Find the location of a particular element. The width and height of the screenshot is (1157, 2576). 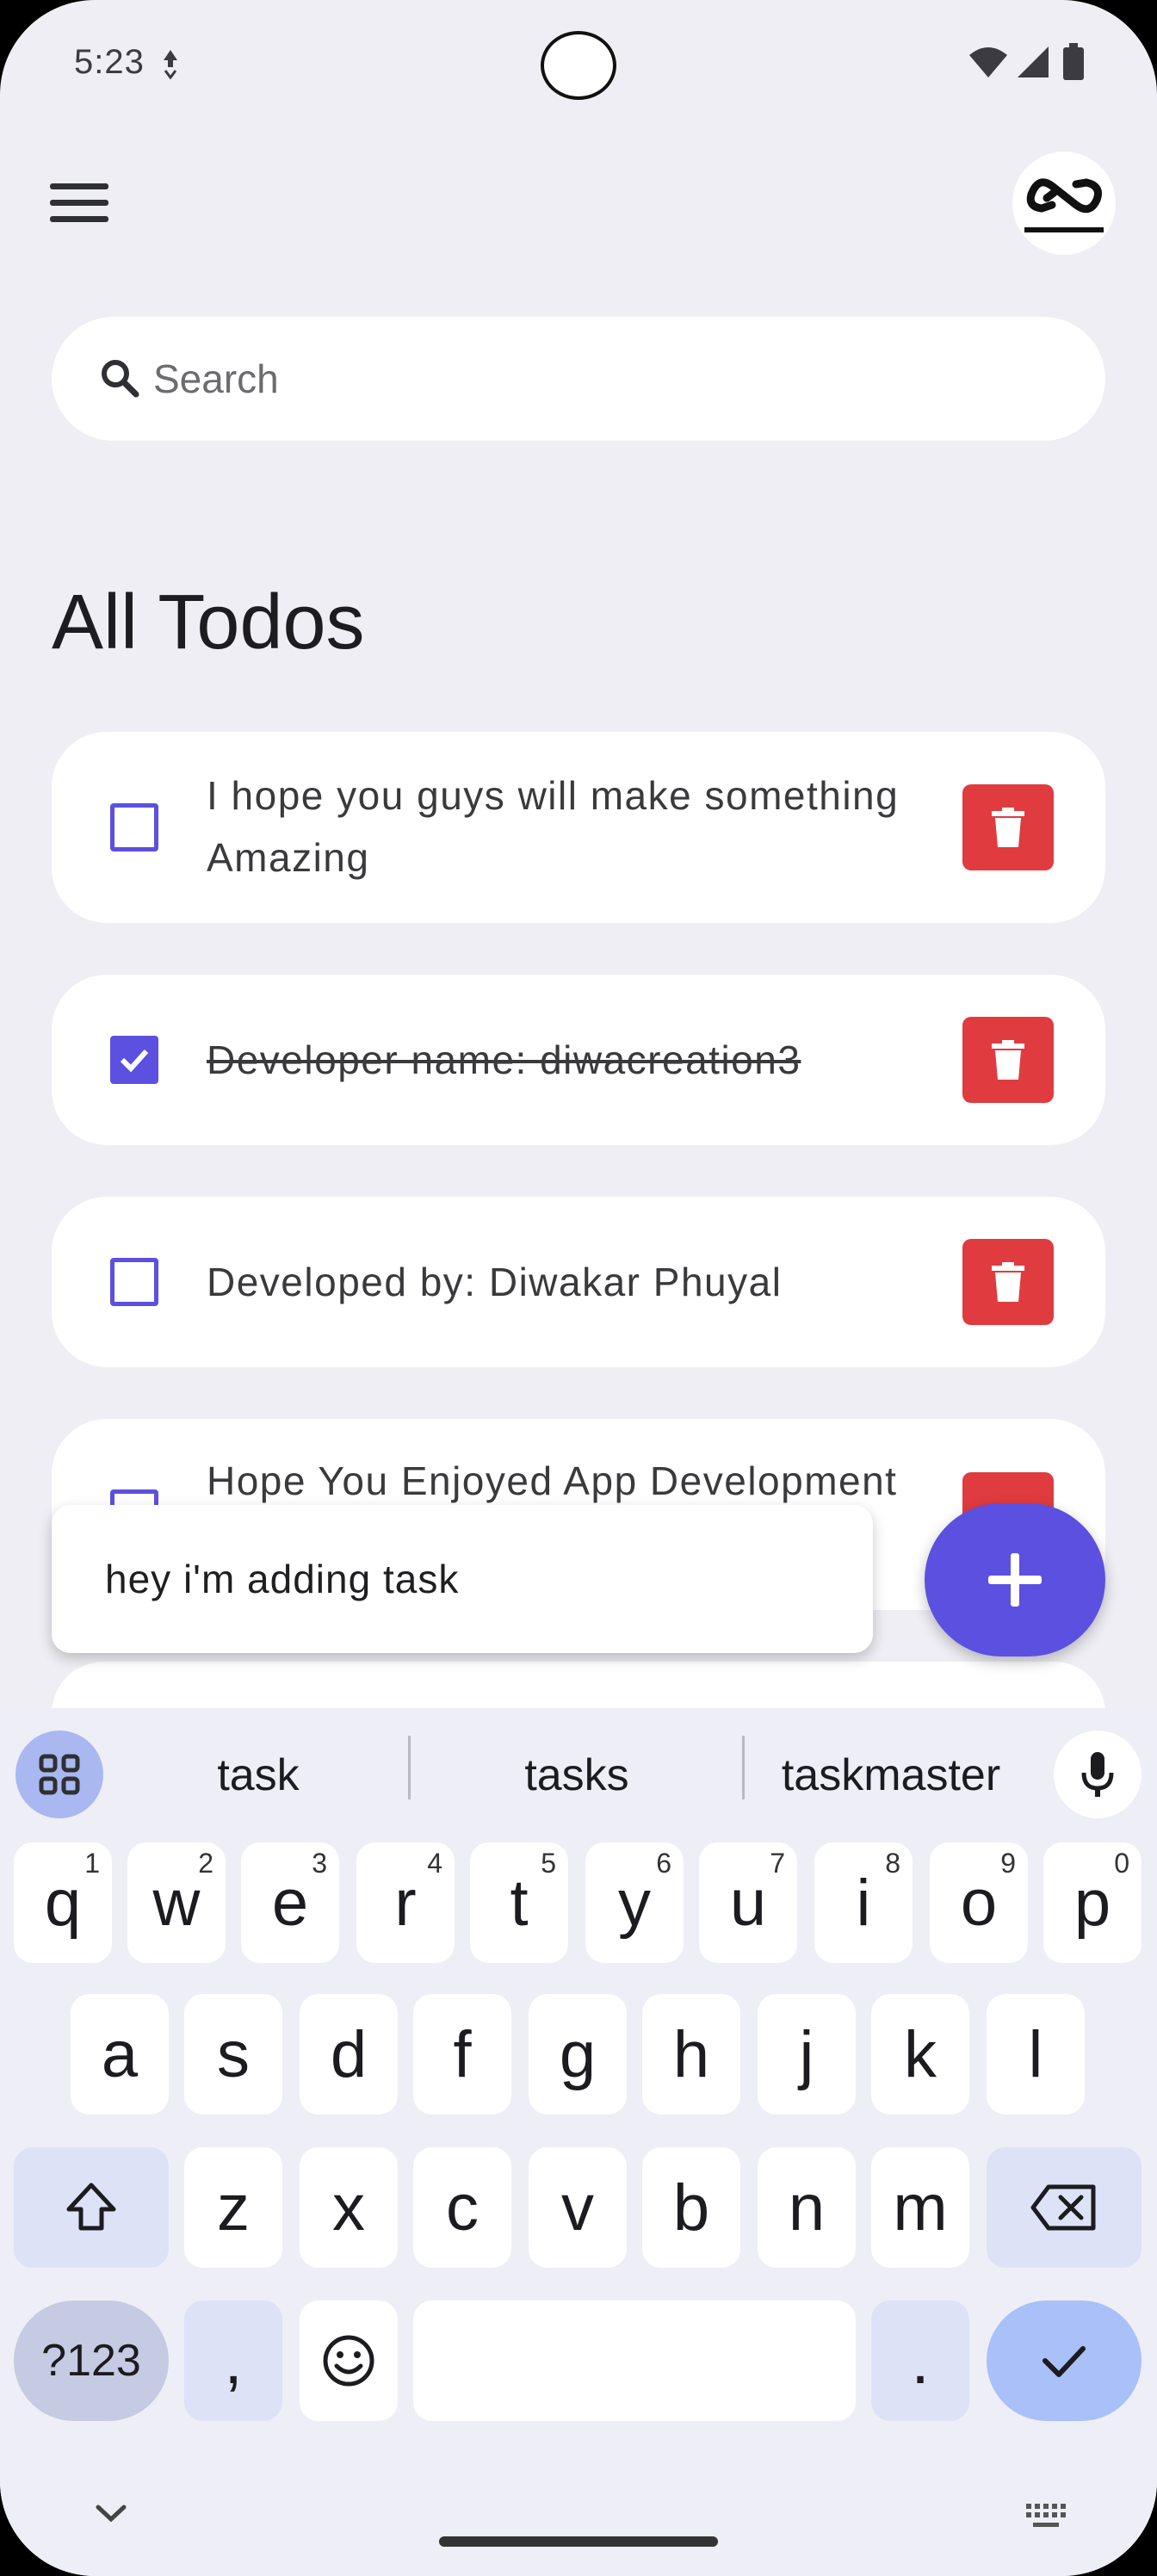

key-r: r4 is located at coordinates (406, 1903).